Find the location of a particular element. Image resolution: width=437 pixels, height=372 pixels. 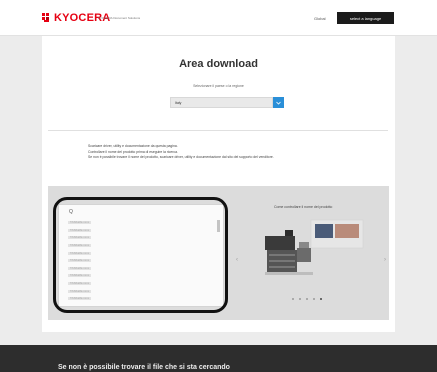

product-list-highlight-outline is located at coordinates (140, 255).